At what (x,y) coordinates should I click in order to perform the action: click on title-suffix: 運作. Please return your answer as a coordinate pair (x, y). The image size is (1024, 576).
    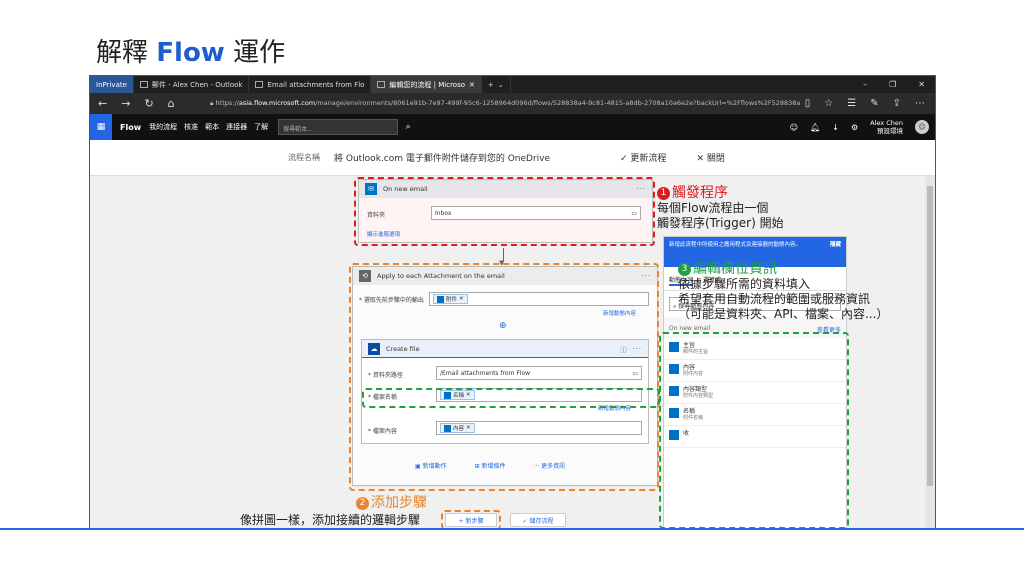
    Looking at the image, I should click on (255, 53).